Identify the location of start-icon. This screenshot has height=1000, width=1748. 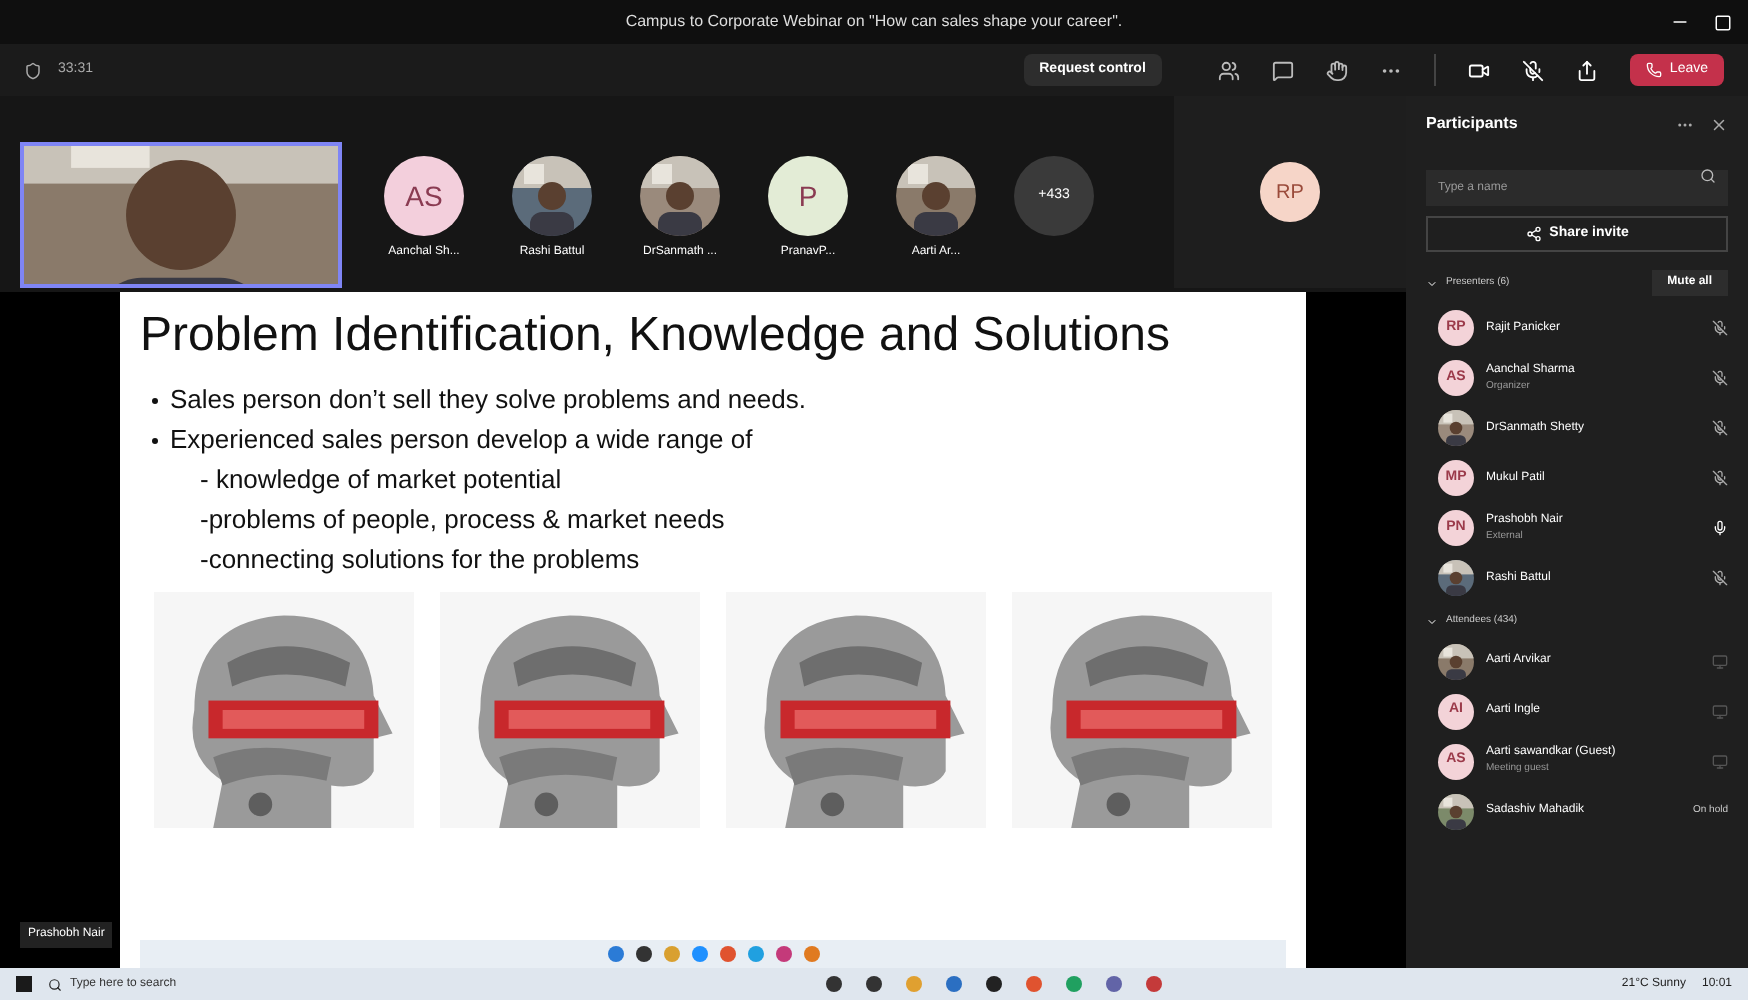
(24, 984).